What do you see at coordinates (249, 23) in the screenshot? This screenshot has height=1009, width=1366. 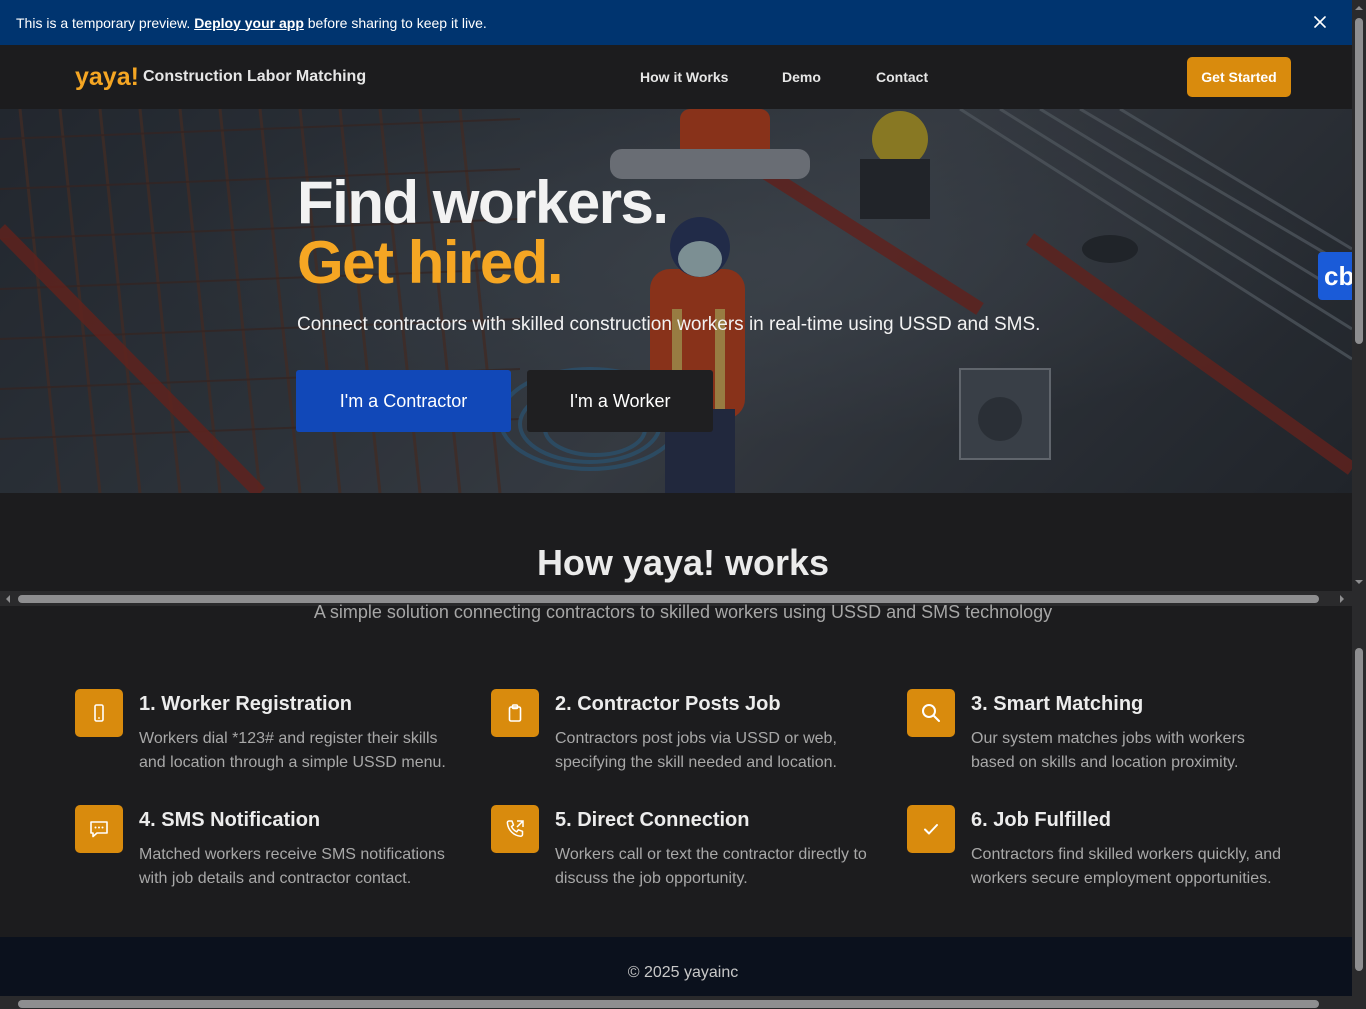 I see `deploy-link: Deploy your app` at bounding box center [249, 23].